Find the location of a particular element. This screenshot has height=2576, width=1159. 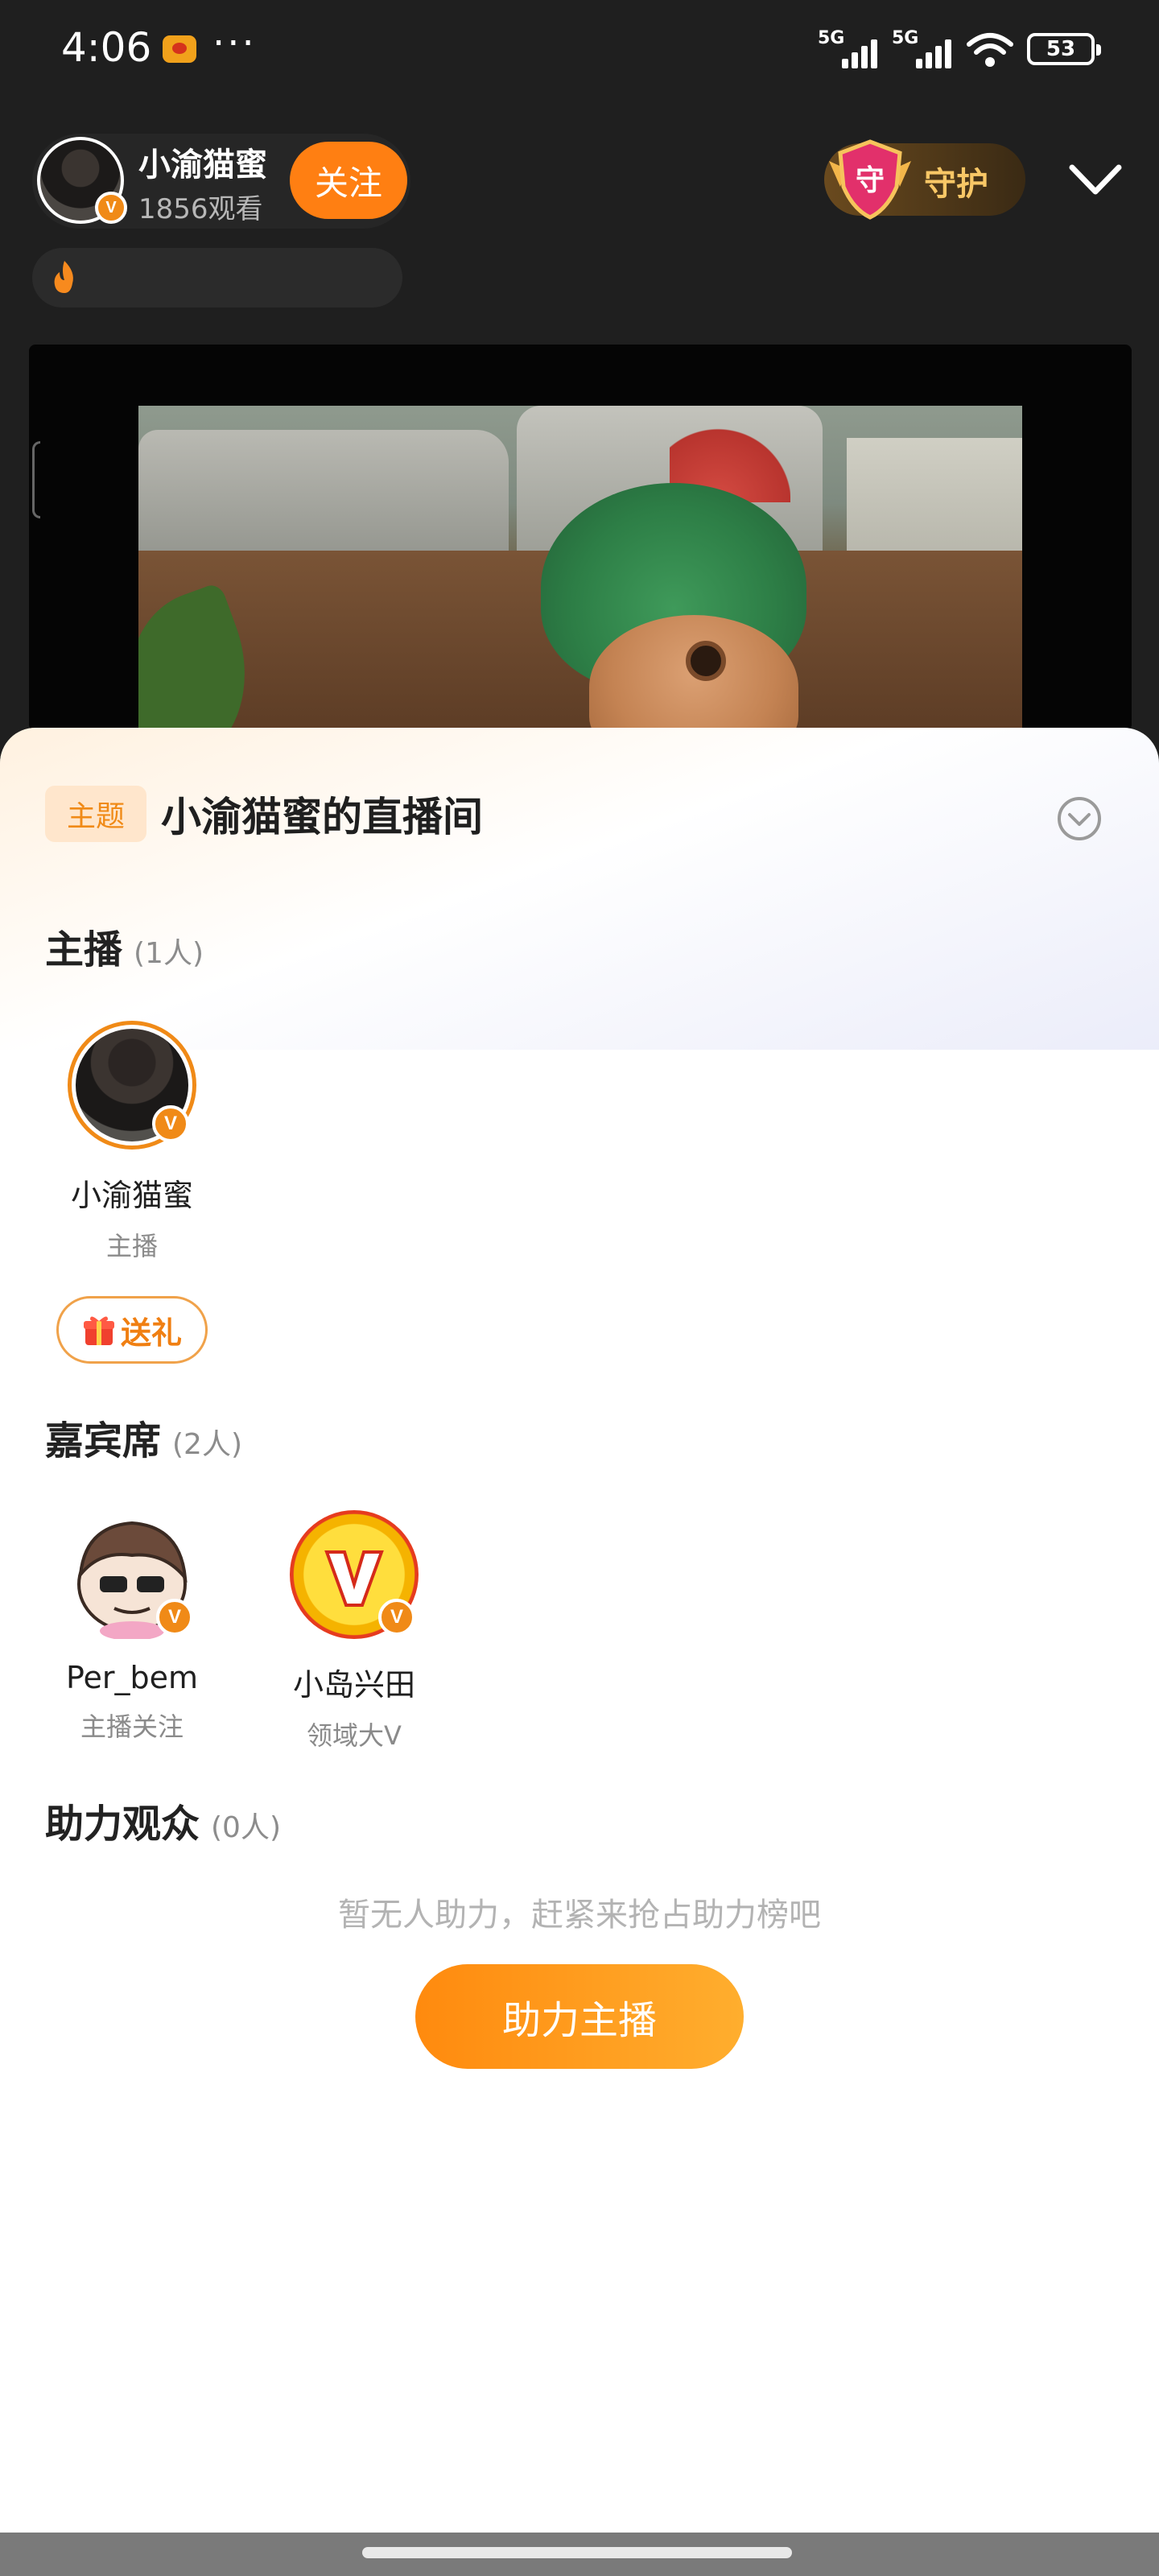

topic-tag: 主题 is located at coordinates (95, 814).